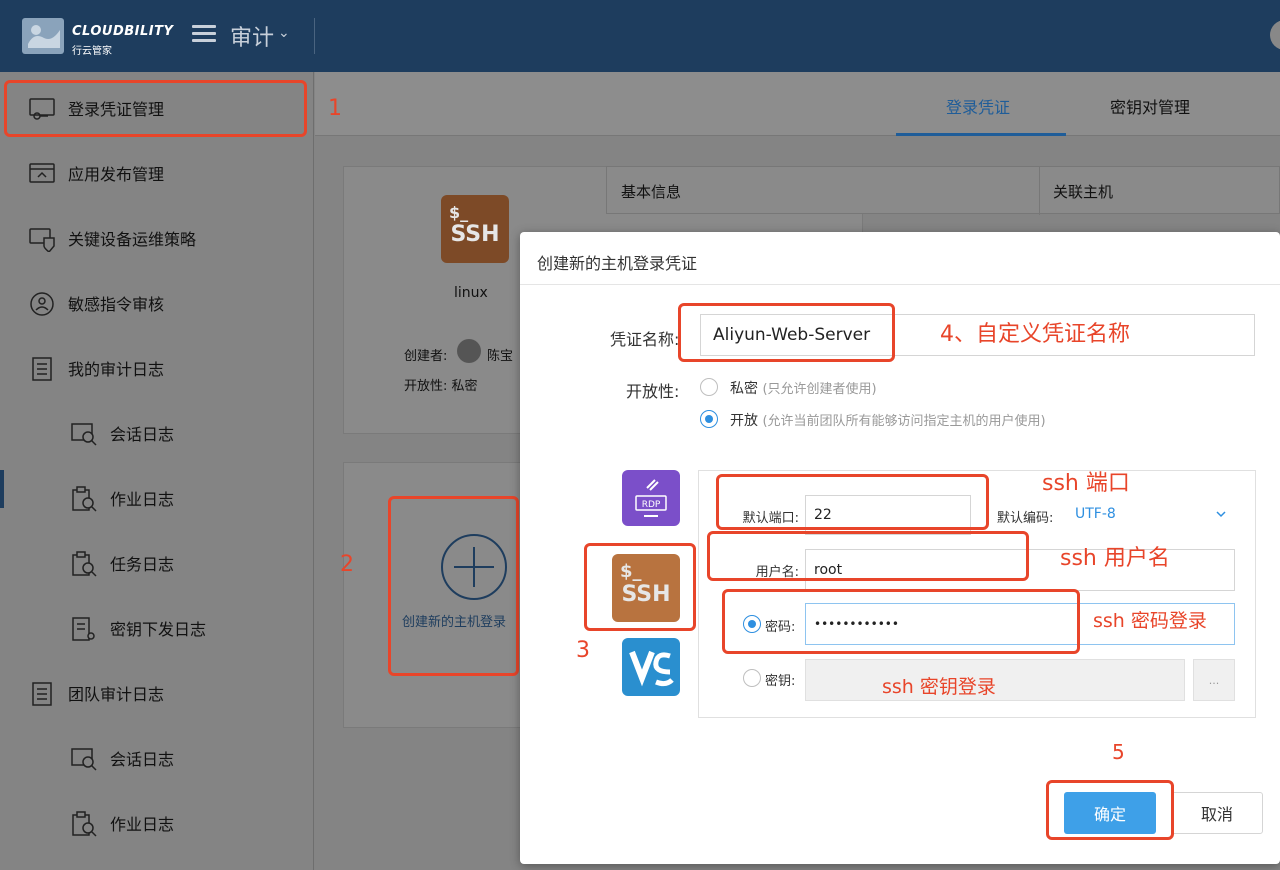  I want to click on tab-keypair: 密钥对管理, so click(1150, 106).